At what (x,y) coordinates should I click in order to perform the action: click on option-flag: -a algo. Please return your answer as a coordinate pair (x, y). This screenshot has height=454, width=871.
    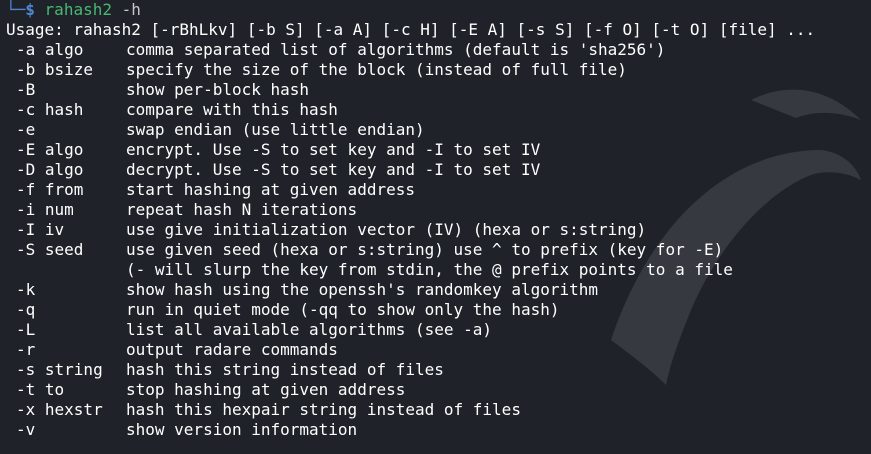
    Looking at the image, I should click on (50, 49).